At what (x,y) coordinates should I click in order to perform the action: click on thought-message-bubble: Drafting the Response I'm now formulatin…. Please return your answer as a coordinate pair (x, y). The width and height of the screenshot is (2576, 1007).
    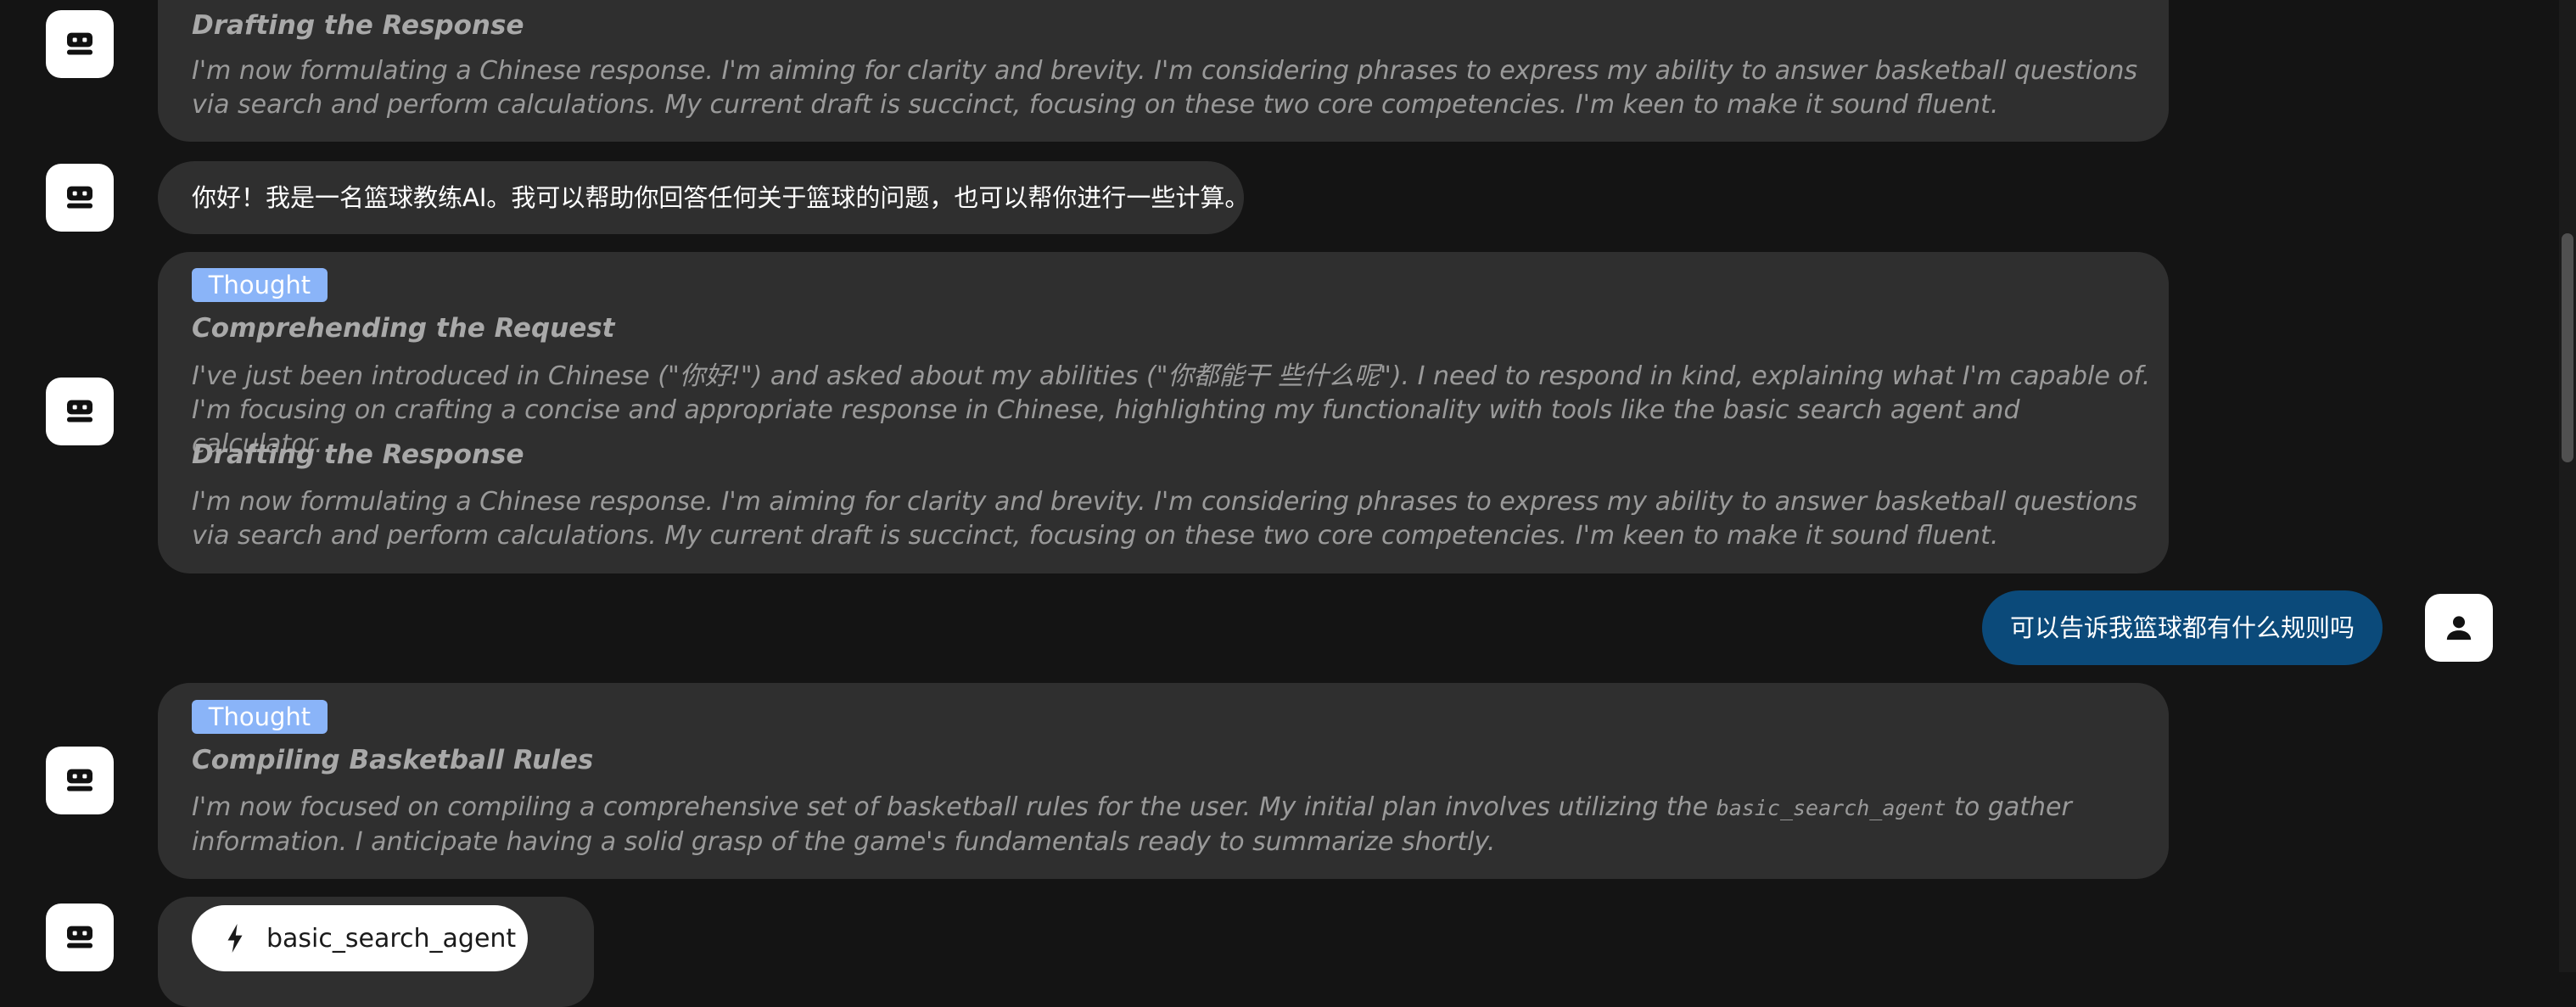
    Looking at the image, I should click on (1163, 71).